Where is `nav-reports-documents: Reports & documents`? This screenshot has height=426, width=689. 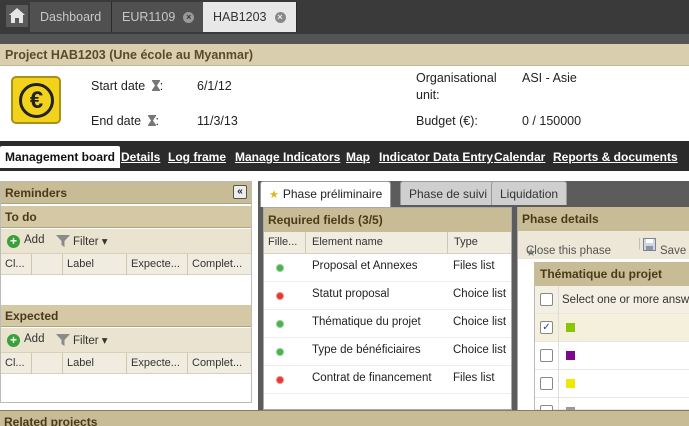
nav-reports-documents: Reports & documents is located at coordinates (615, 157).